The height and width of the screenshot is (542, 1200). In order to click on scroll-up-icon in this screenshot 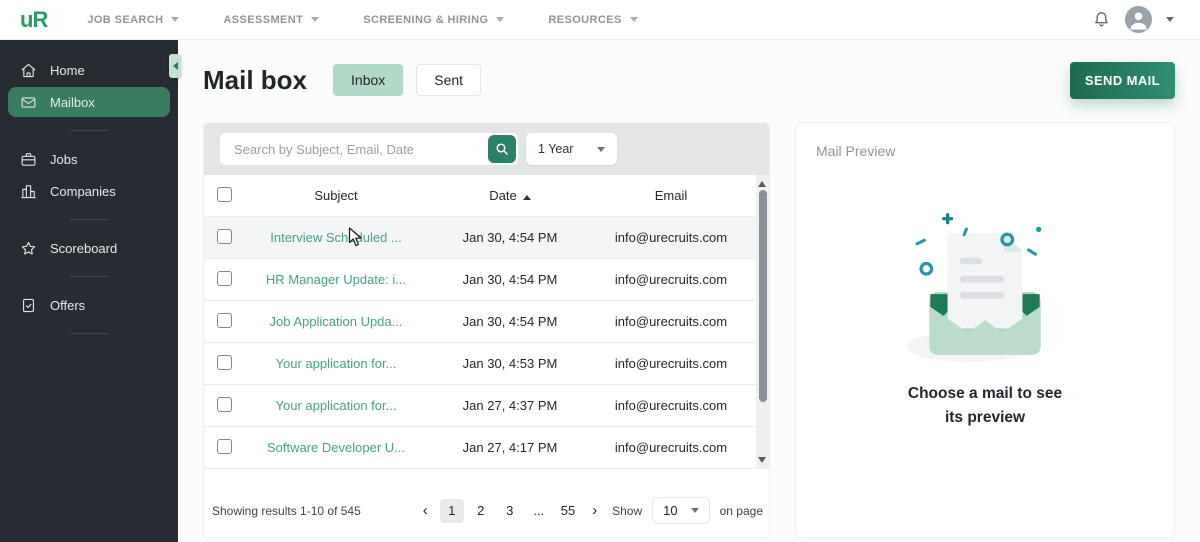, I will do `click(762, 184)`.